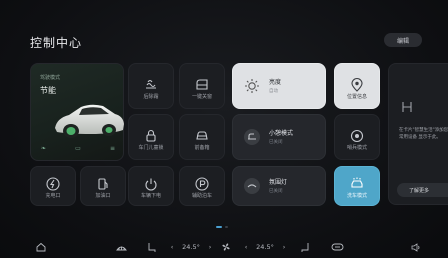  Describe the element at coordinates (226, 227) in the screenshot. I see `page-dot` at that location.